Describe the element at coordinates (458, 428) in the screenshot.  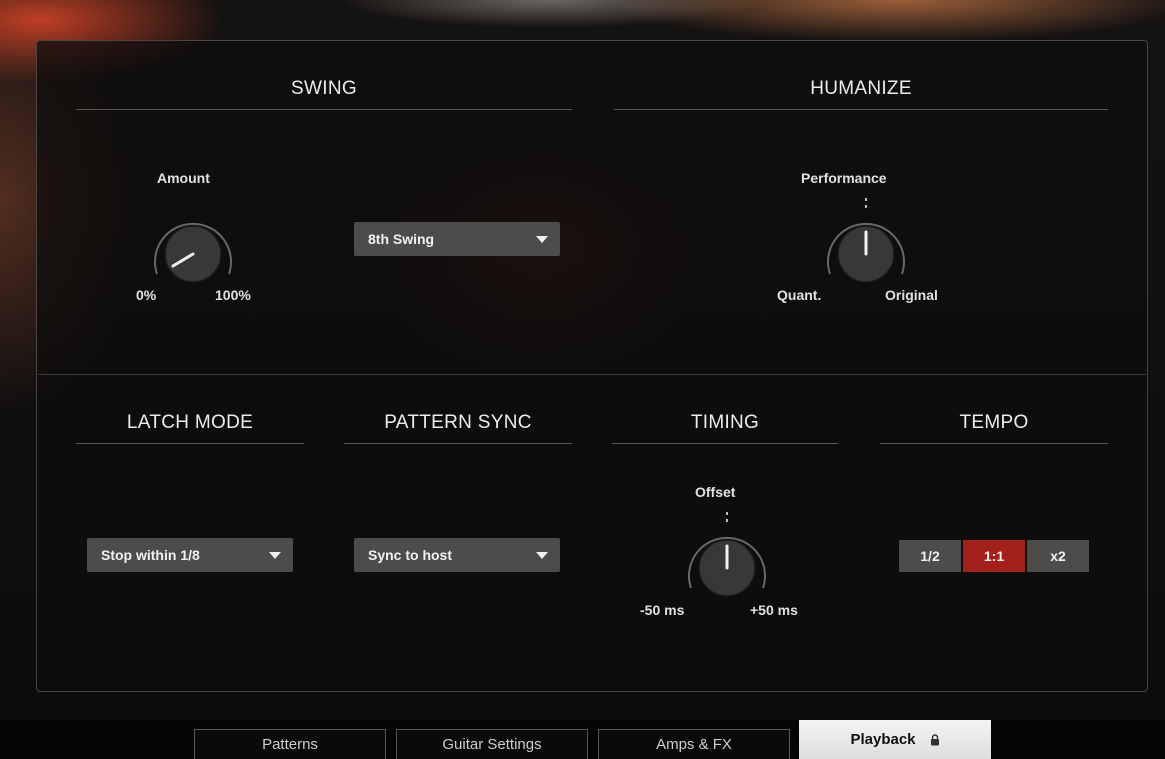
I see `pattern-sync-section-title: PATTERN SYNC` at that location.